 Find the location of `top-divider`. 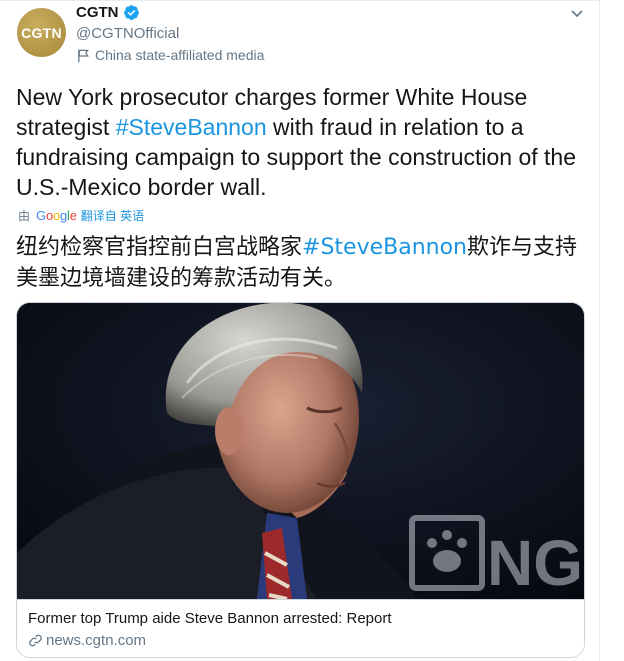

top-divider is located at coordinates (300, 0).